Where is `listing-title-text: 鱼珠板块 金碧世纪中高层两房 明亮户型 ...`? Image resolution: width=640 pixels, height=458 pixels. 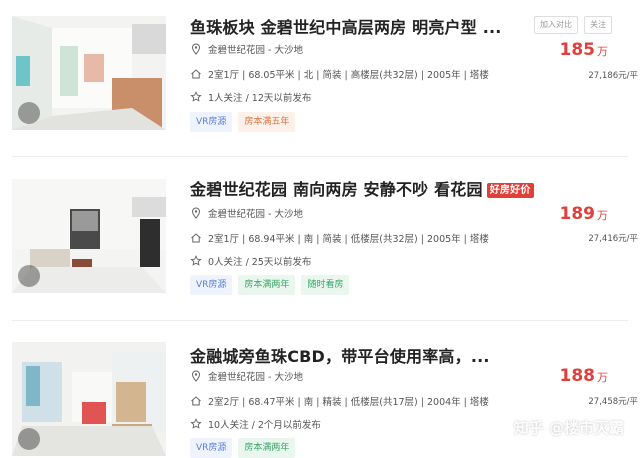
listing-title-text: 鱼珠板块 金碧世纪中高层两房 明亮户型 ... is located at coordinates (346, 27).